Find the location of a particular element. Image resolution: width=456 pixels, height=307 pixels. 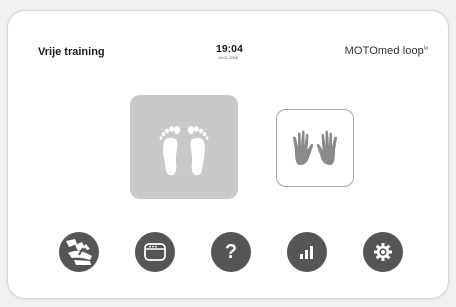

display-button is located at coordinates (155, 252).